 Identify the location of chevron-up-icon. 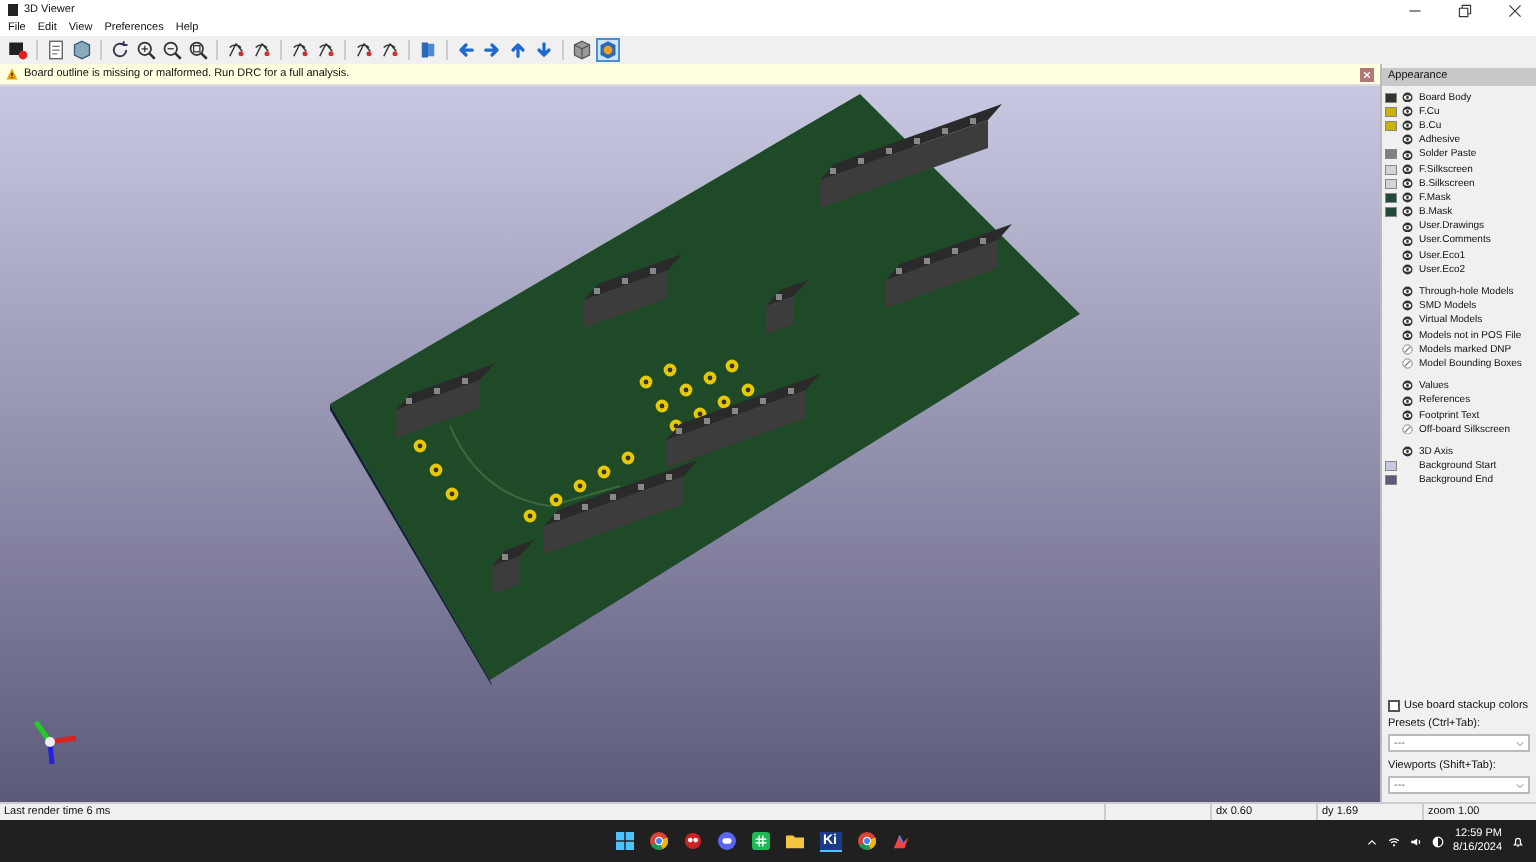
(1371, 841).